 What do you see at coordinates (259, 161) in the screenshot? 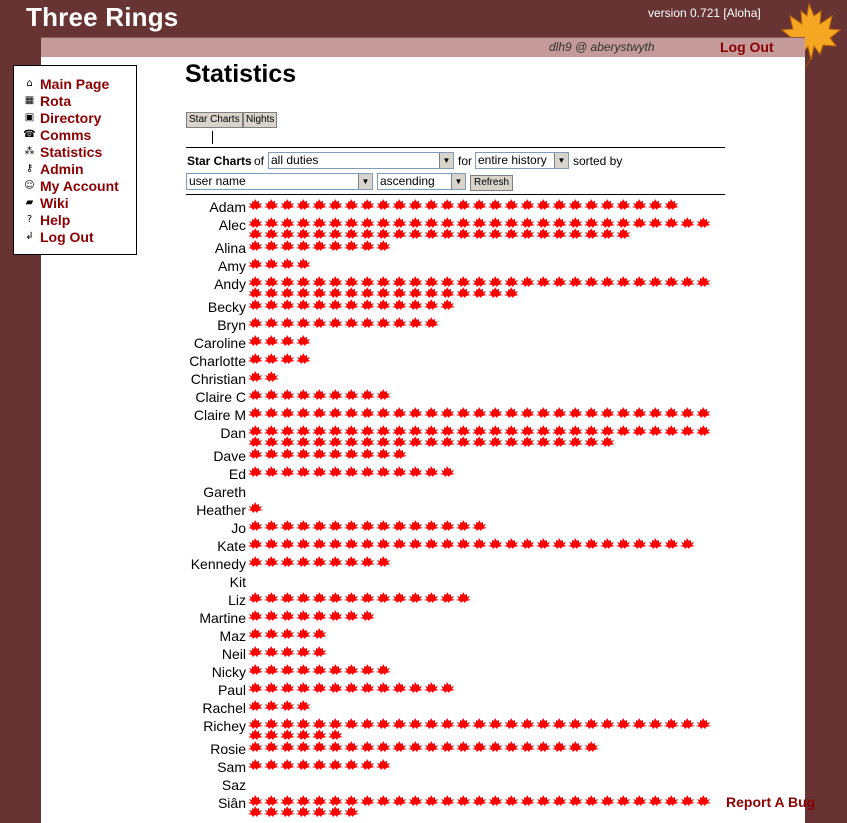
I see `of-label: of` at bounding box center [259, 161].